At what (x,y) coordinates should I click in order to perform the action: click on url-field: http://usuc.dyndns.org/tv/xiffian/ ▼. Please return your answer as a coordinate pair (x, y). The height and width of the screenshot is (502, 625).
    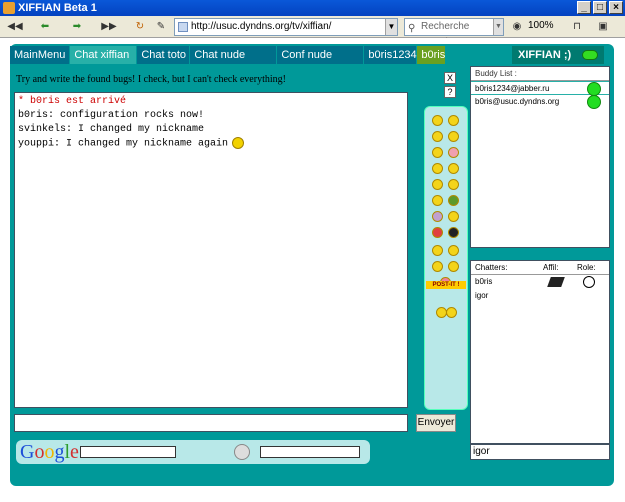
    Looking at the image, I should click on (286, 27).